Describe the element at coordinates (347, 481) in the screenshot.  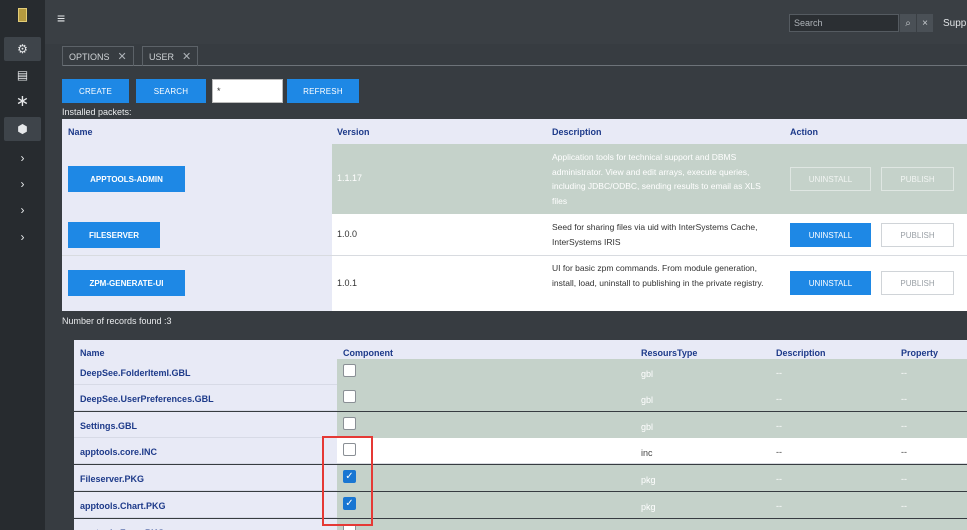
I see `highlight-annotation` at that location.